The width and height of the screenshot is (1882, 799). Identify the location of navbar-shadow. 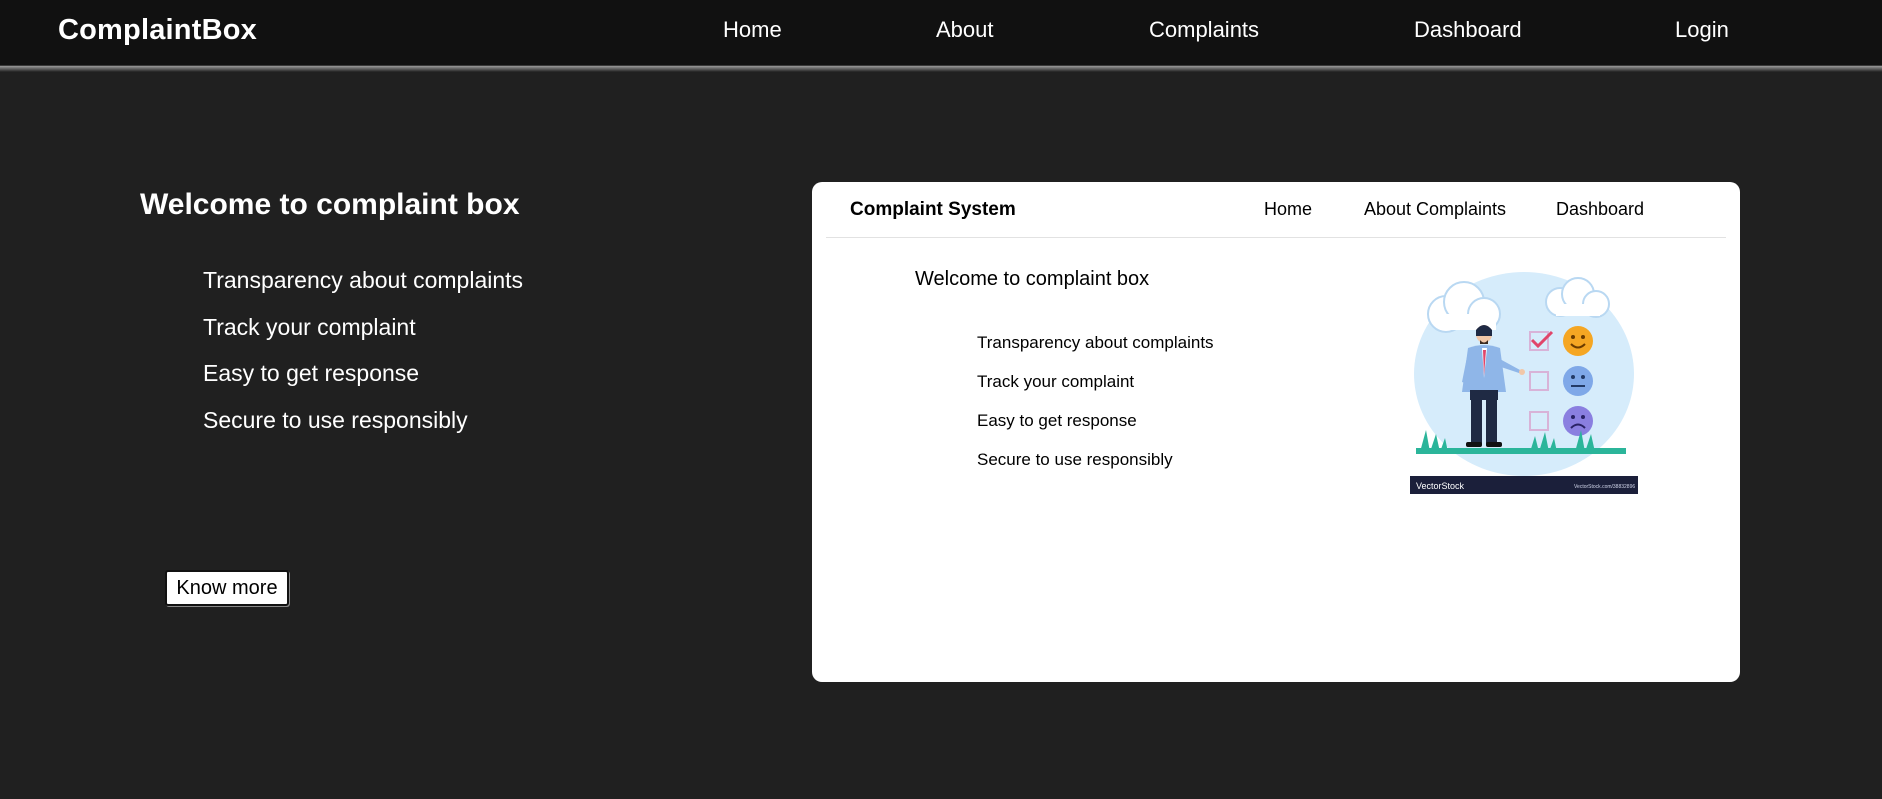
(941, 69).